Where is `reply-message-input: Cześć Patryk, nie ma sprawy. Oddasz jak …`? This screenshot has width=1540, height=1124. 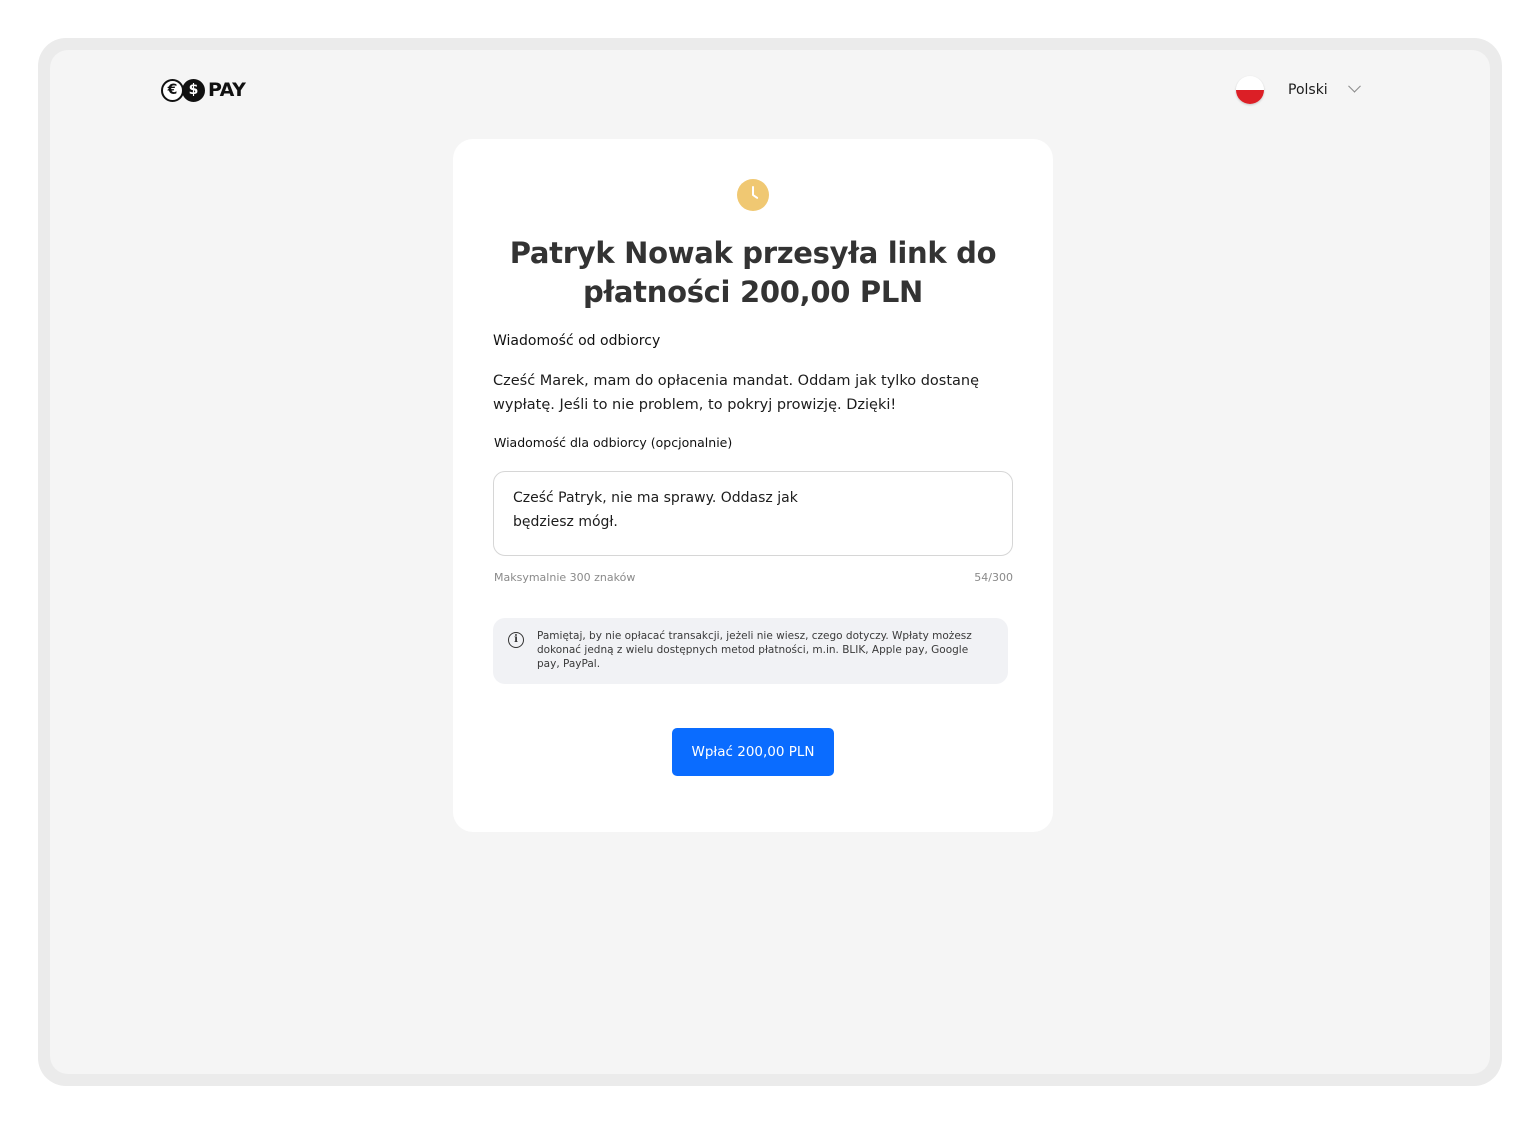 reply-message-input: Cześć Patryk, nie ma sprawy. Oddasz jak … is located at coordinates (753, 513).